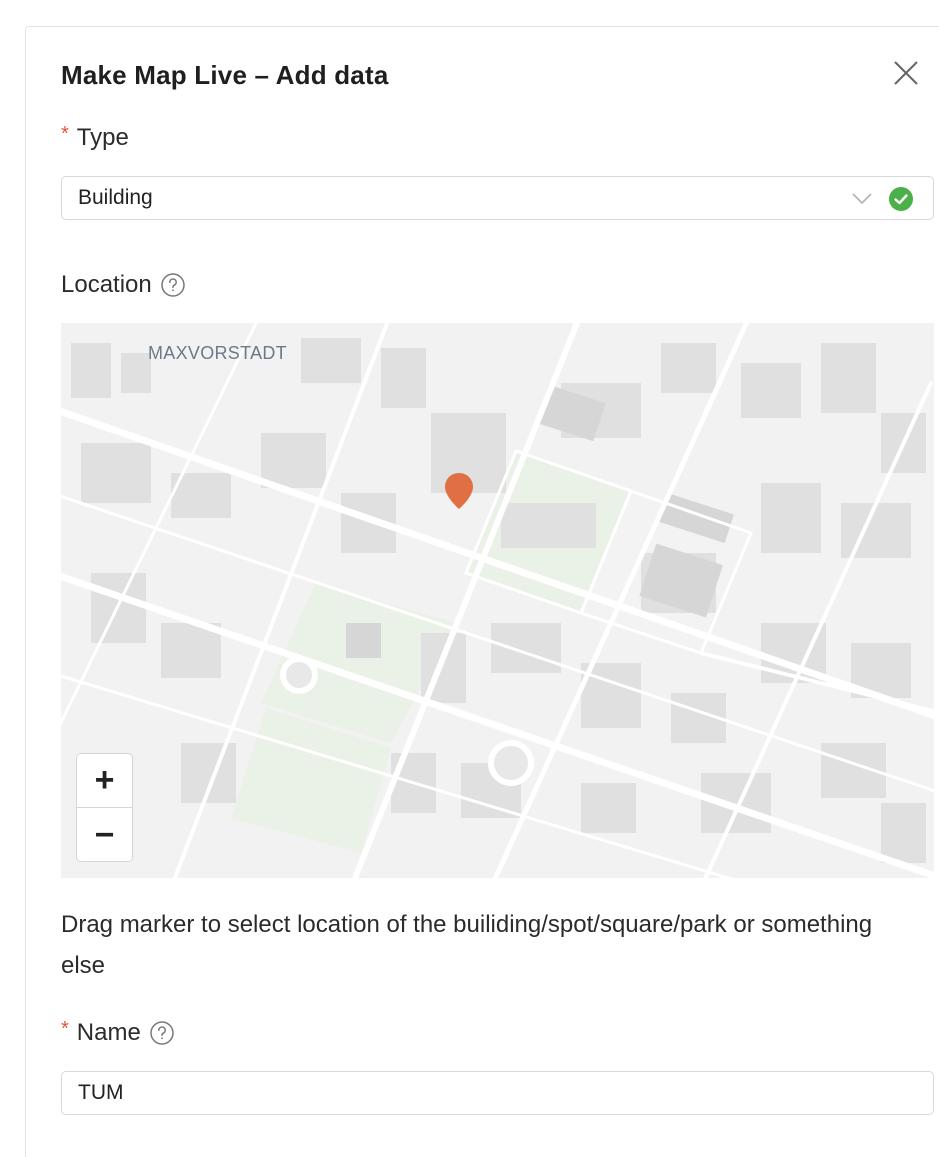 This screenshot has height=1157, width=939. I want to click on name-help-button, so click(162, 1033).